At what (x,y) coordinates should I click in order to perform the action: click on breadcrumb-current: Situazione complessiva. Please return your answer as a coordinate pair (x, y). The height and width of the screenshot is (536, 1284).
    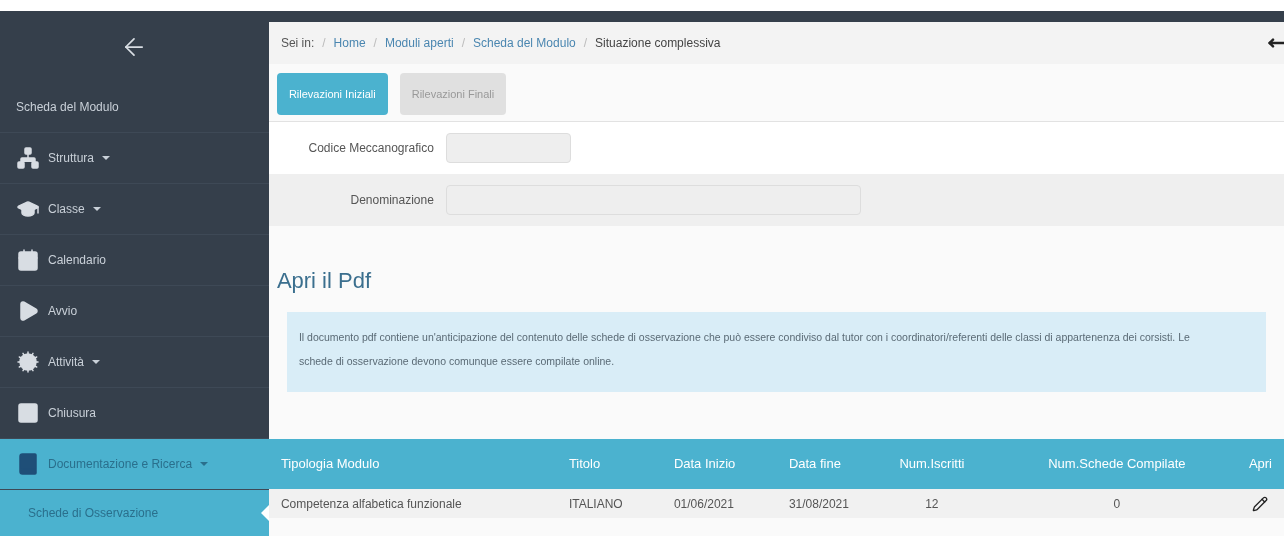
    Looking at the image, I should click on (658, 43).